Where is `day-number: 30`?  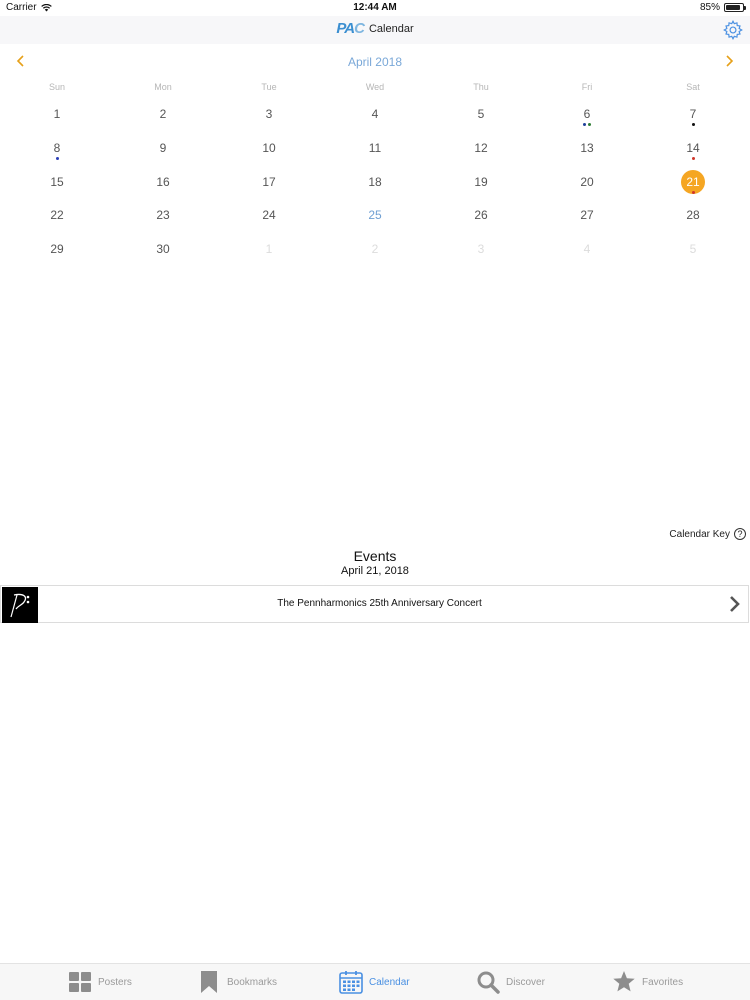 day-number: 30 is located at coordinates (163, 249).